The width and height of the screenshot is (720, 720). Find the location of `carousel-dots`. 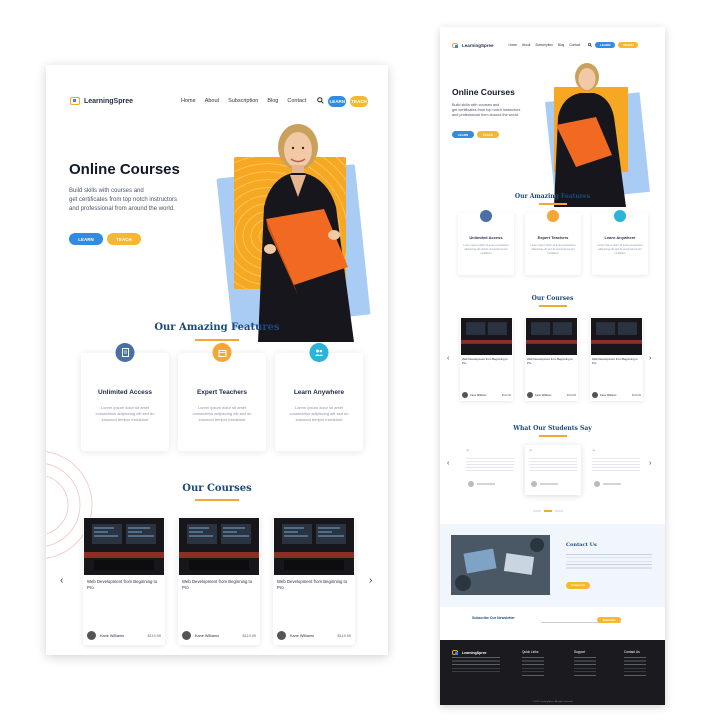

carousel-dots is located at coordinates (548, 511).